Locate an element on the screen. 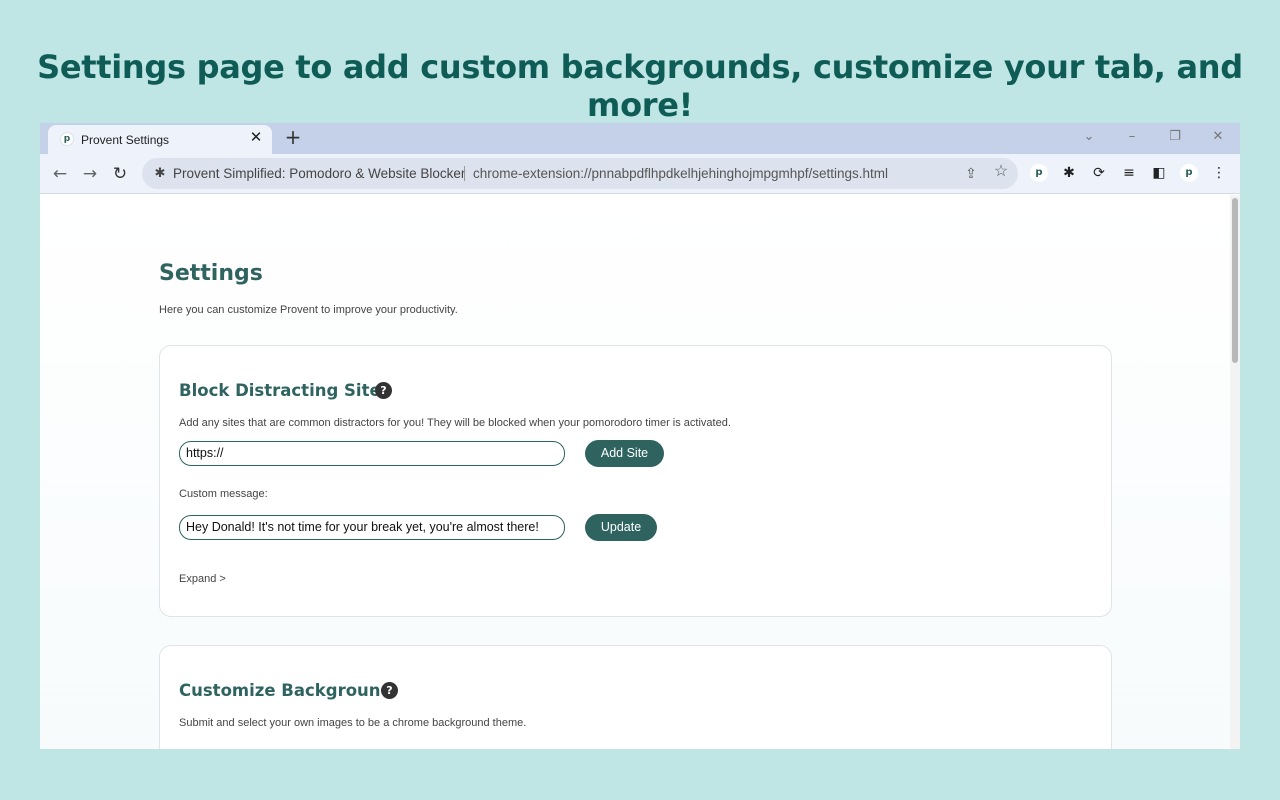 The image size is (1280, 800). page-scrollbar is located at coordinates (1235, 472).